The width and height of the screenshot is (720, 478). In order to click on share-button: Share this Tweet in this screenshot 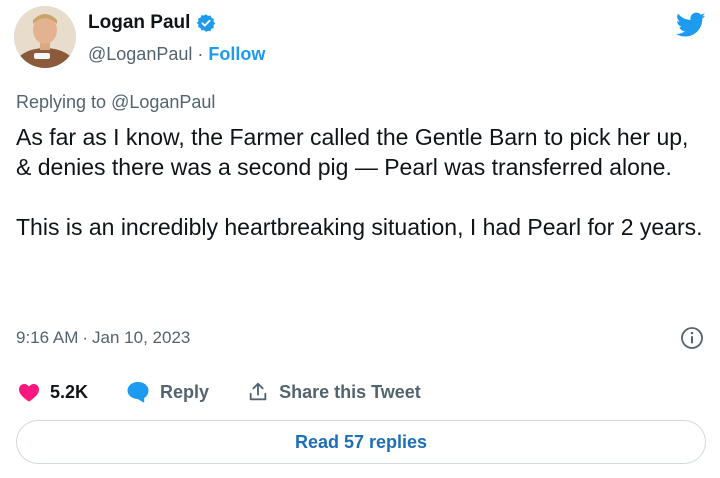, I will do `click(334, 392)`.